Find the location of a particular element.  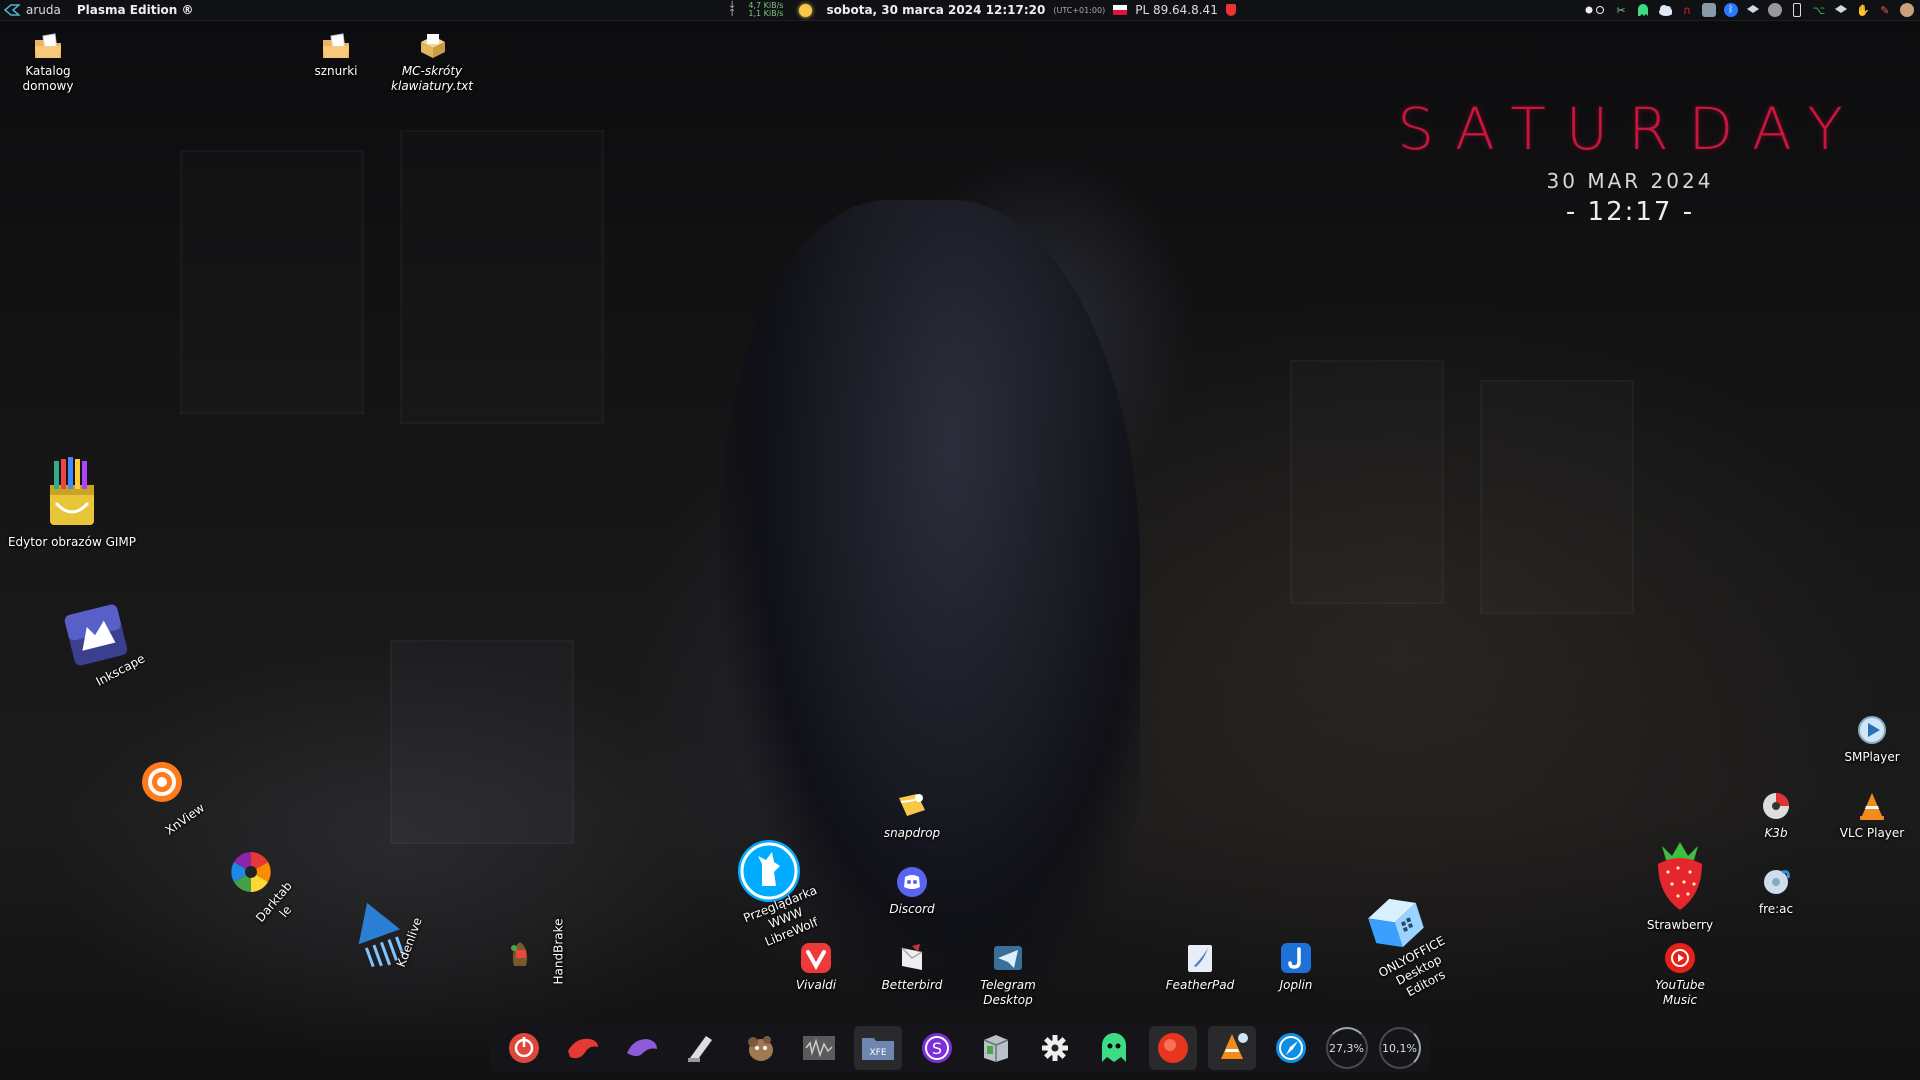

username: aruda is located at coordinates (43, 10).